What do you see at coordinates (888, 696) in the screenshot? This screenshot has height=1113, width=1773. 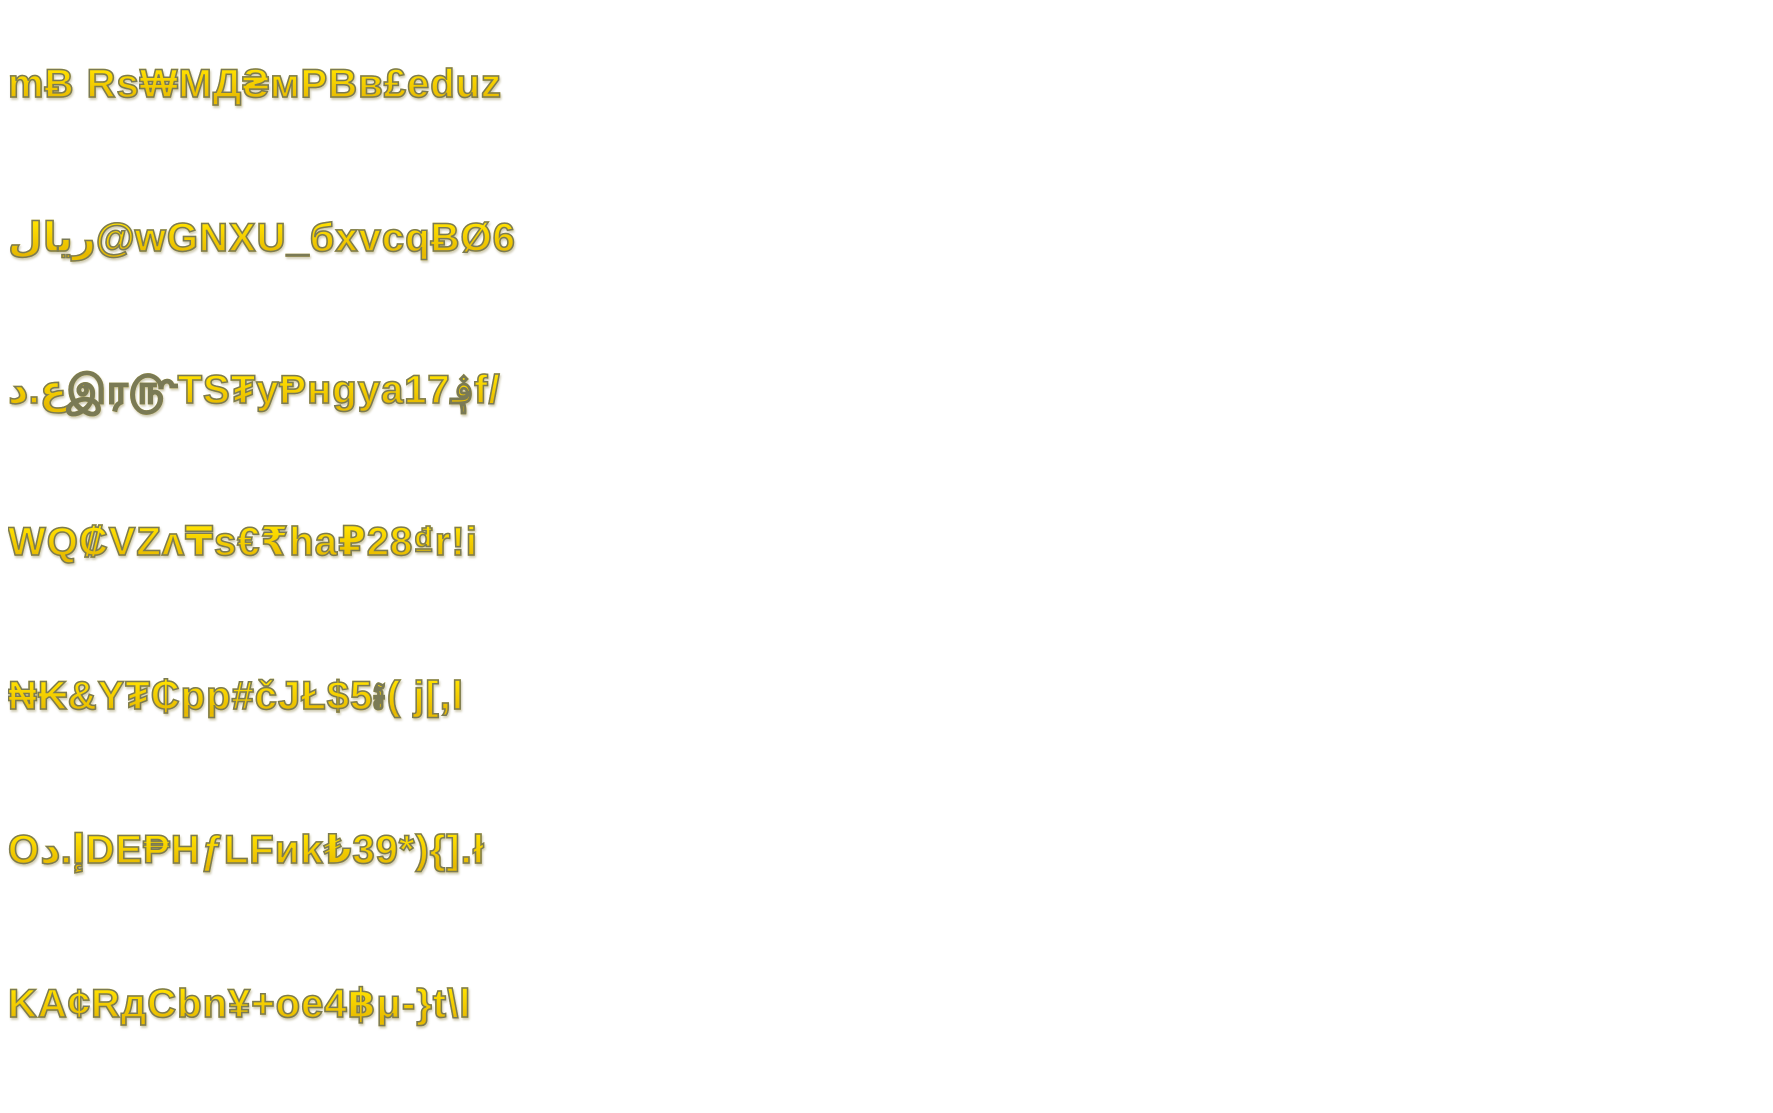 I see `glyph-line-5: ₦₭&Y₮₵pp#čJŁ$5៛( j[,l` at bounding box center [888, 696].